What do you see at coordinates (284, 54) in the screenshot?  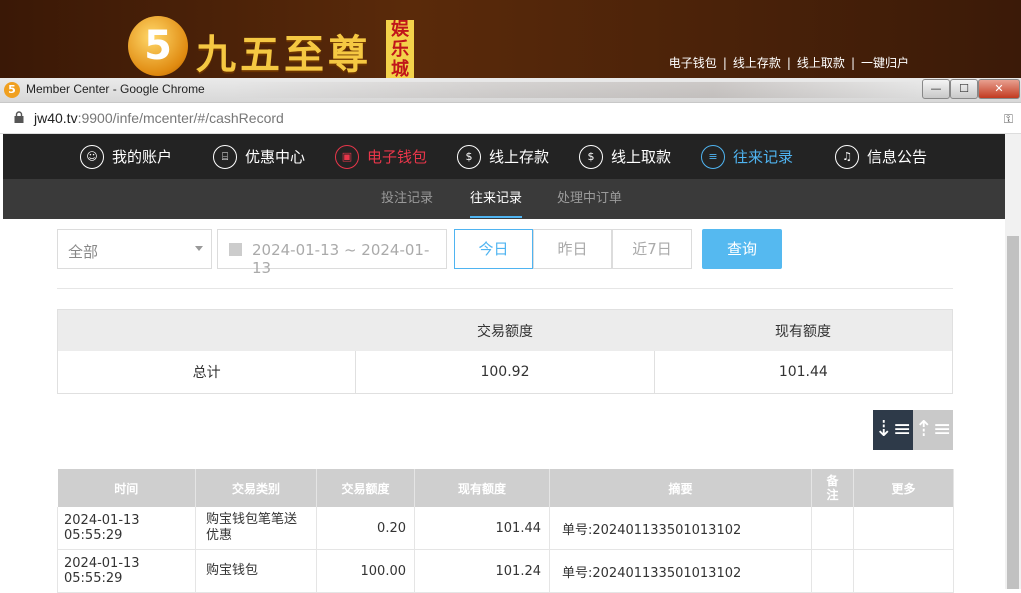 I see `site-logo-text: 九五至尊` at bounding box center [284, 54].